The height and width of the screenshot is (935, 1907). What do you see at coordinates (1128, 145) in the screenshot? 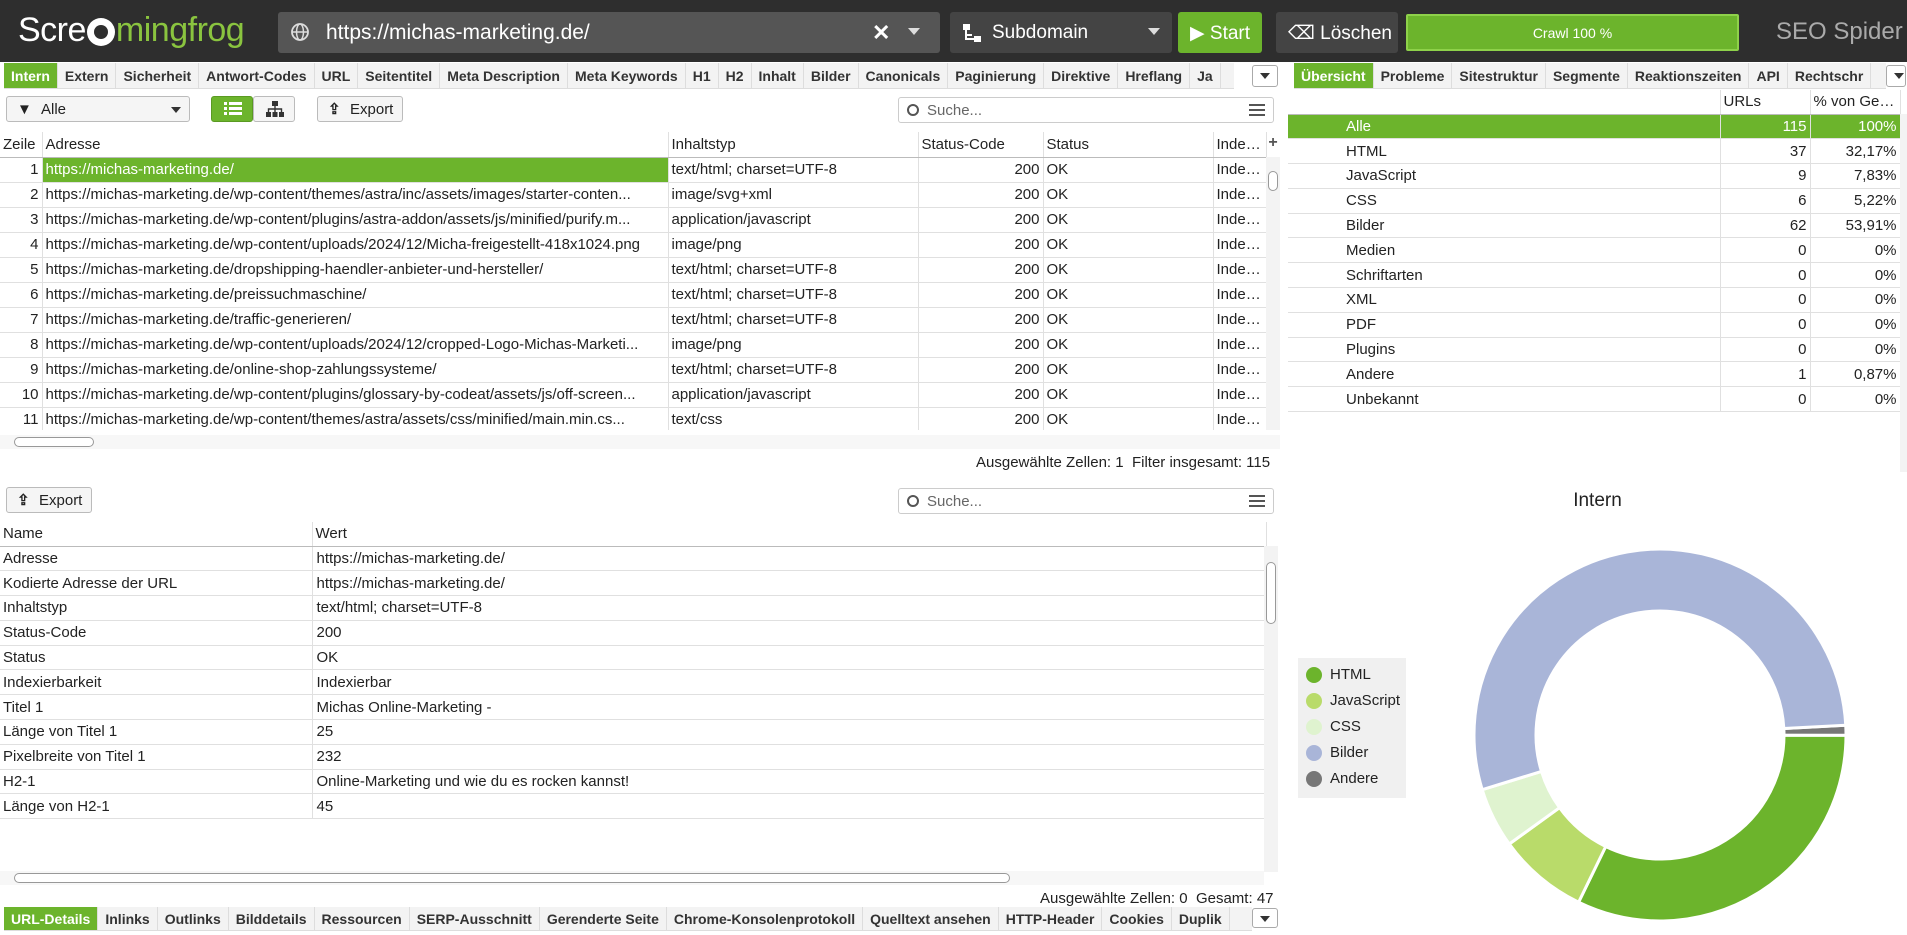
I see `url-col-header-4: Status` at bounding box center [1128, 145].